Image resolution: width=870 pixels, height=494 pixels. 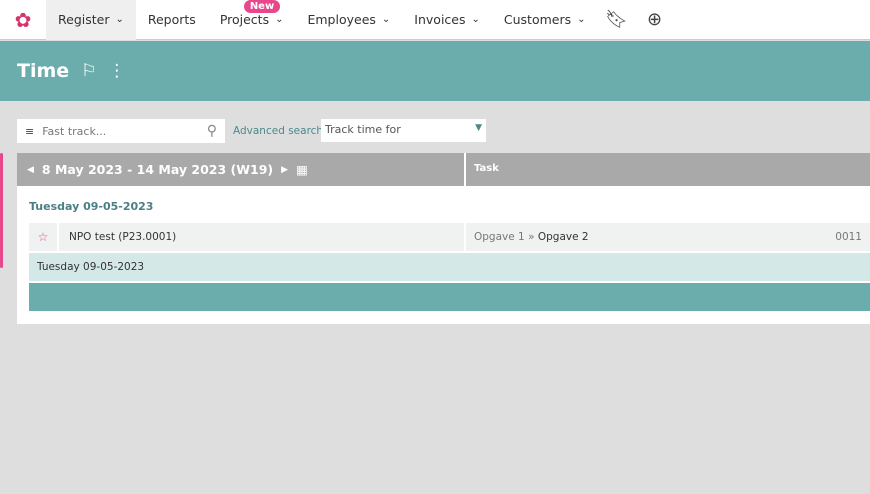 I want to click on new-badge: New, so click(x=262, y=6).